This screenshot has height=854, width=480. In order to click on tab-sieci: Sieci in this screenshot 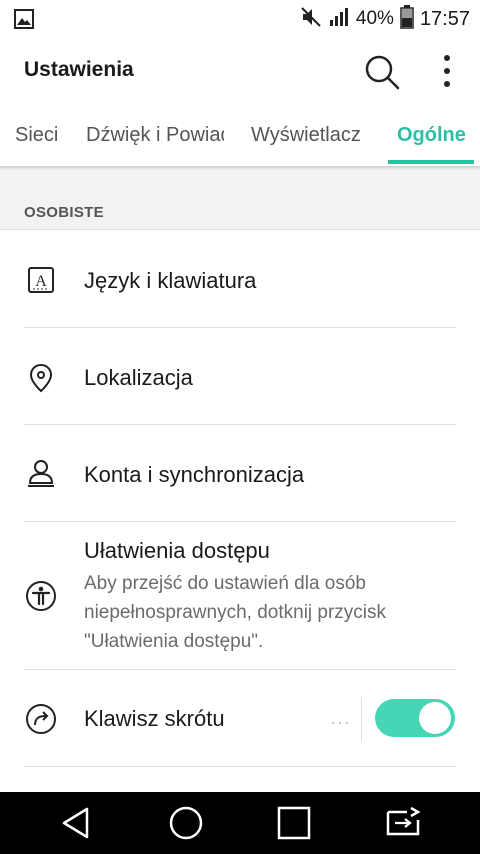, I will do `click(36, 135)`.